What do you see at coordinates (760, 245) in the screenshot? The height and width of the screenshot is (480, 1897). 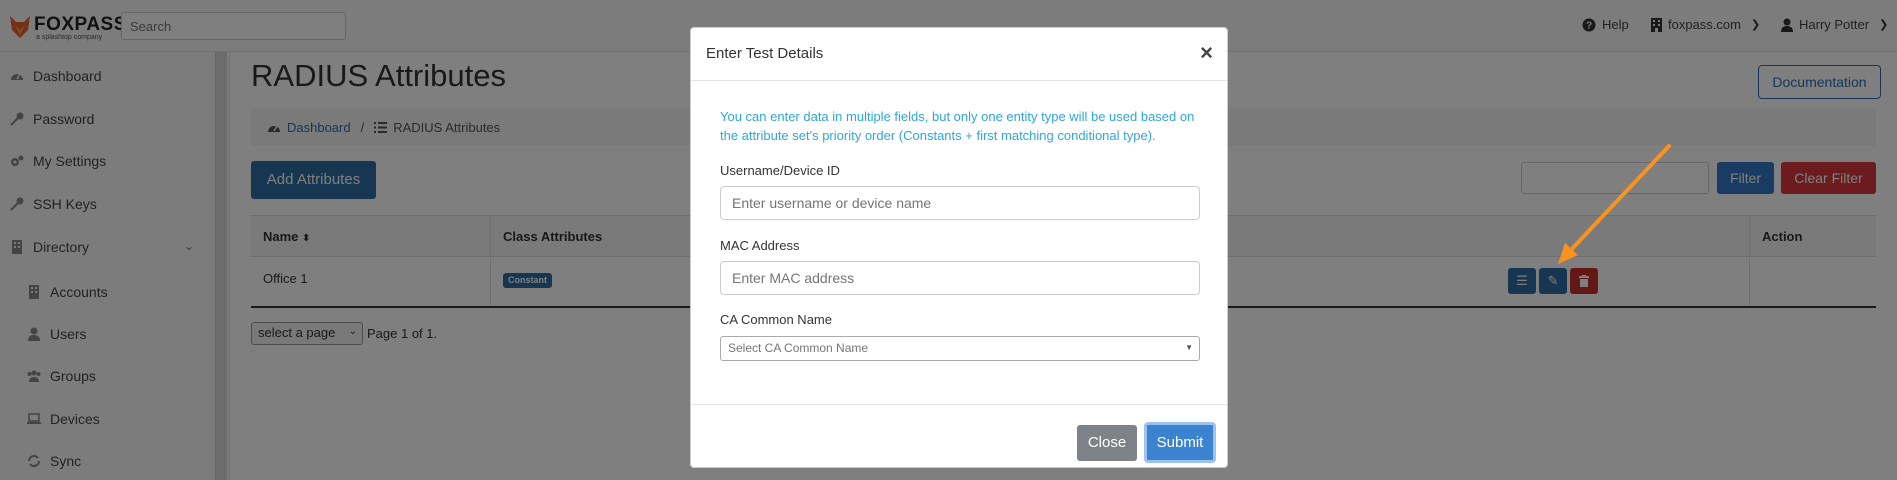 I see `mac-address-label: MAC Address` at bounding box center [760, 245].